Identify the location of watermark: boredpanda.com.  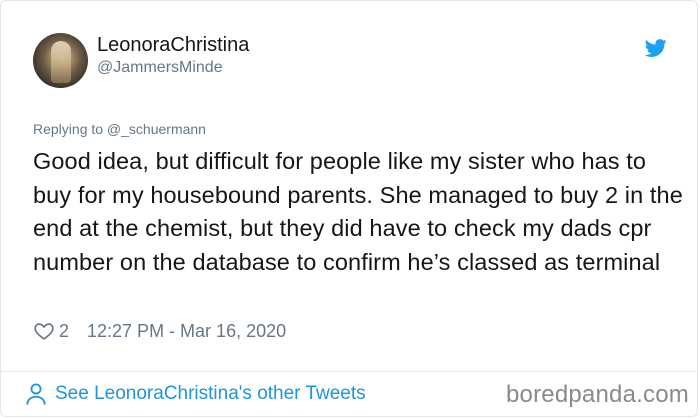
(597, 394).